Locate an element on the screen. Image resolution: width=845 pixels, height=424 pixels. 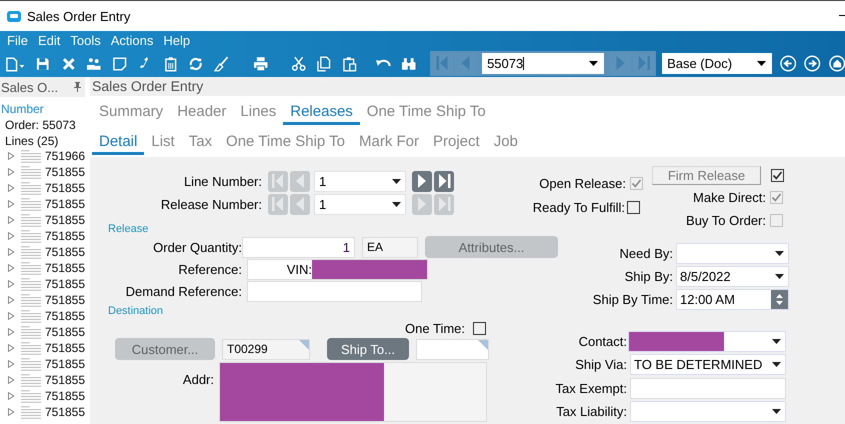
delete-icon is located at coordinates (68, 64).